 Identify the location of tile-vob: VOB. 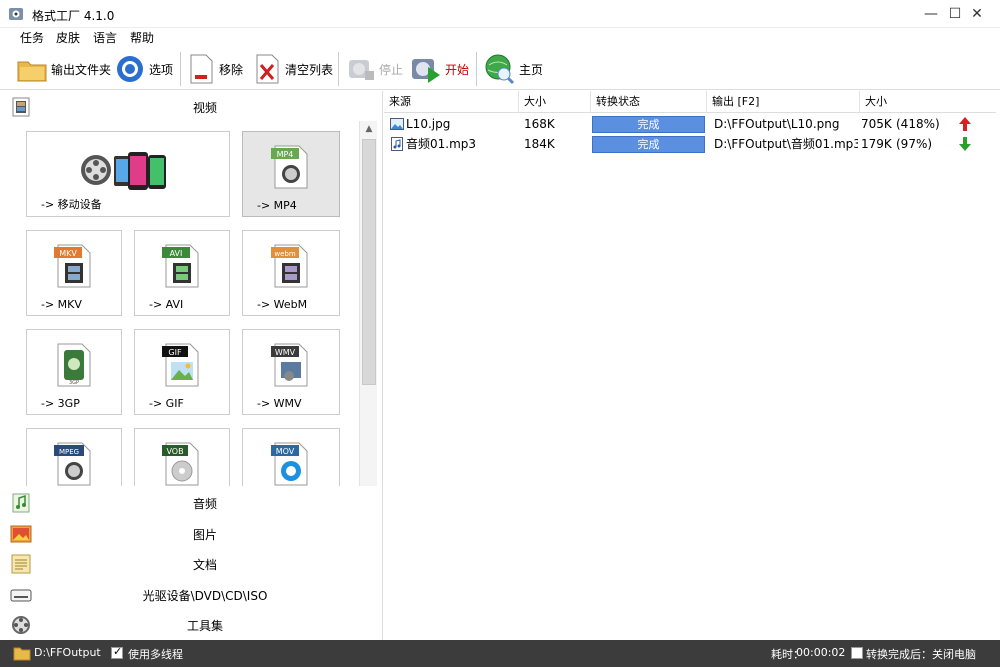
(182, 457).